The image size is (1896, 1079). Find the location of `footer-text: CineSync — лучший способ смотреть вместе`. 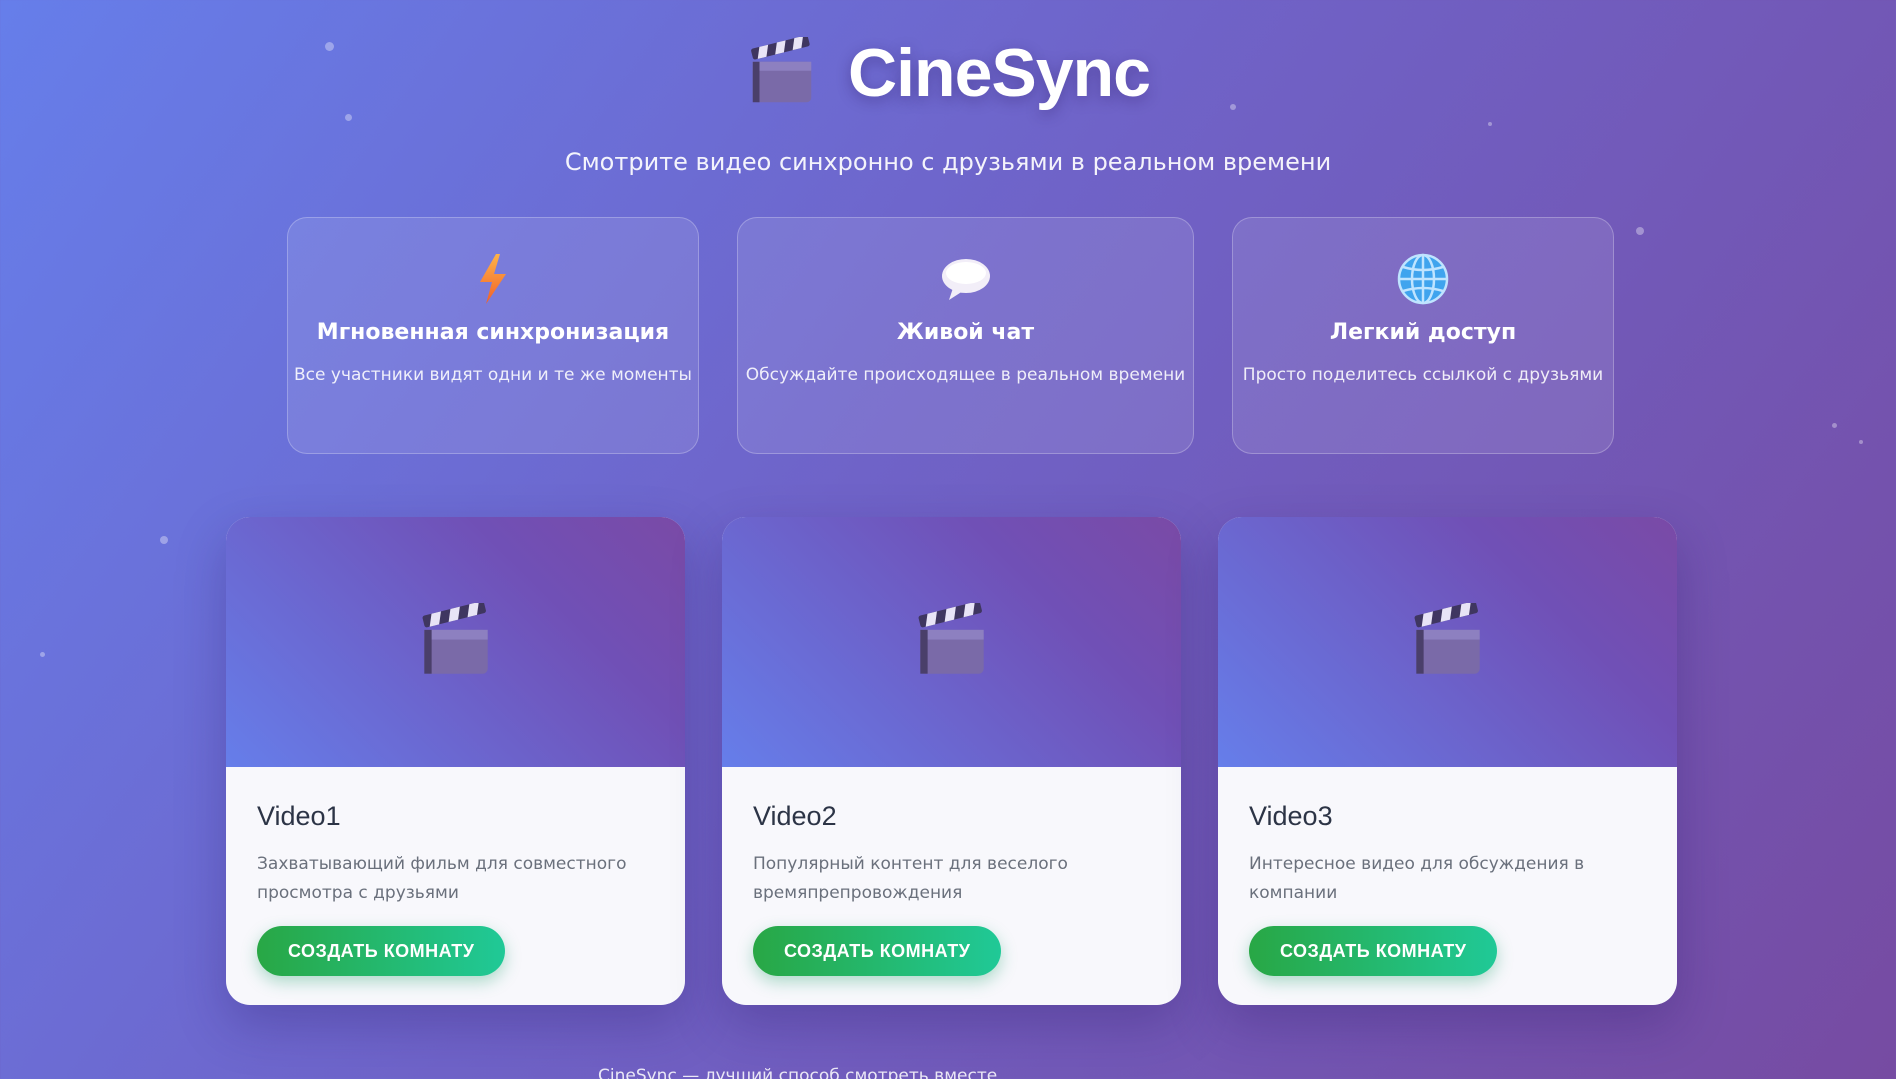

footer-text: CineSync — лучший способ смотреть вместе is located at coordinates (798, 1072).